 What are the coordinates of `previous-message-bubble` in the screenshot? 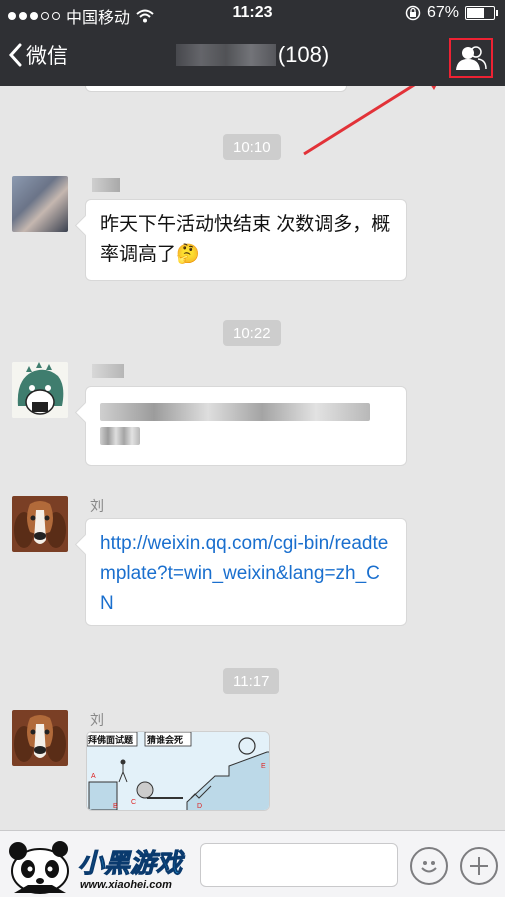 It's located at (216, 89).